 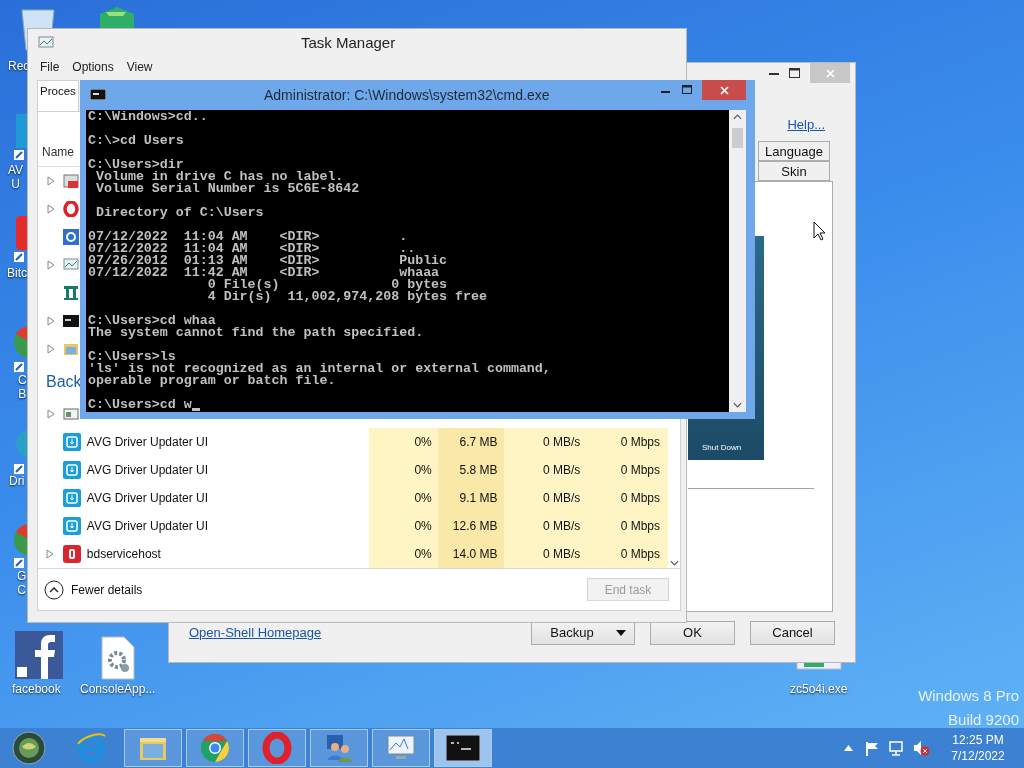 What do you see at coordinates (978, 756) in the screenshot?
I see `clock-date: 7/12/2022` at bounding box center [978, 756].